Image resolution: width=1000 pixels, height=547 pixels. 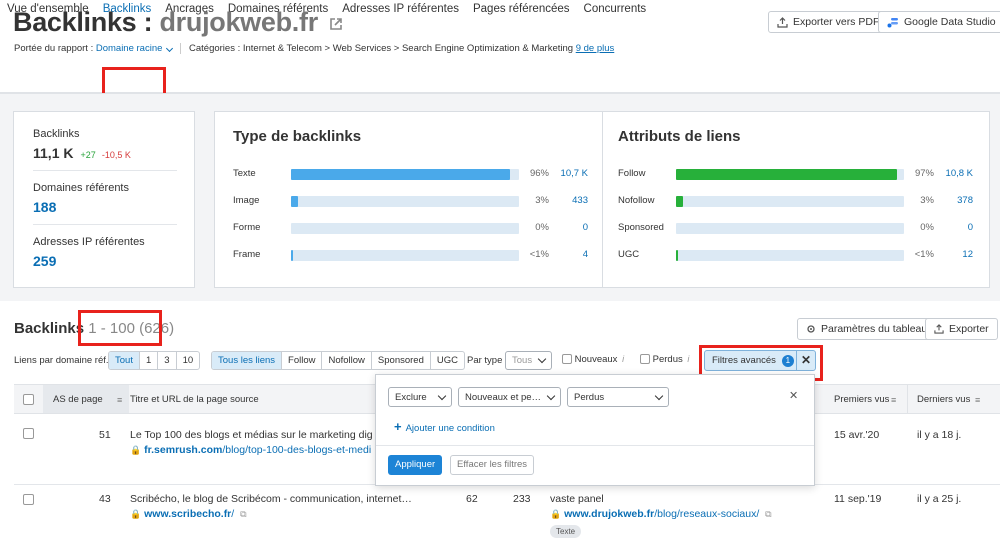 I want to click on select-all-checkbox, so click(x=28, y=399).